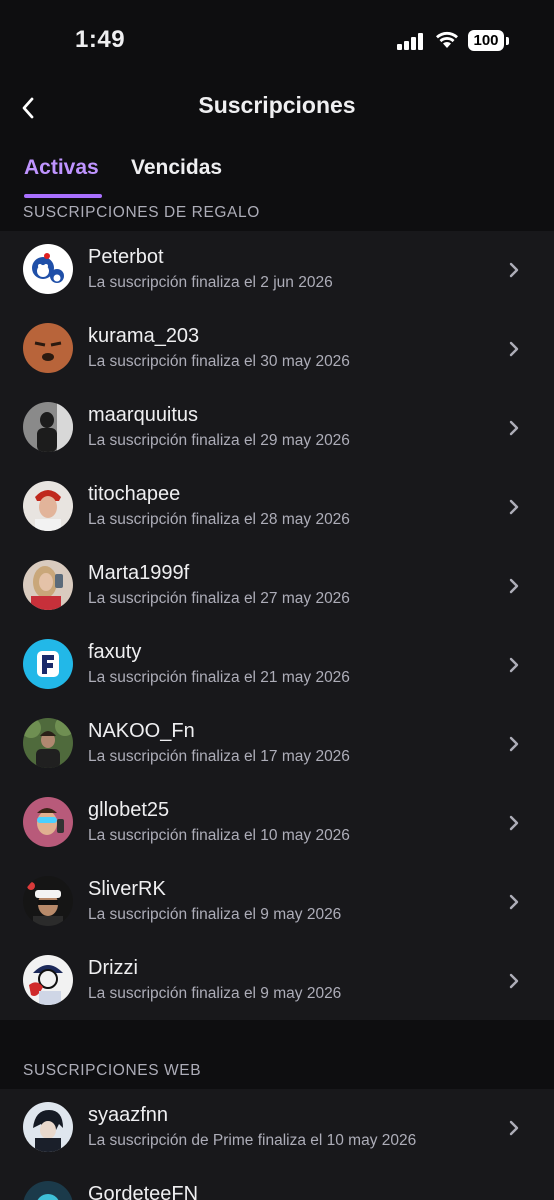  What do you see at coordinates (143, 415) in the screenshot?
I see `channel-name: maarquuitus` at bounding box center [143, 415].